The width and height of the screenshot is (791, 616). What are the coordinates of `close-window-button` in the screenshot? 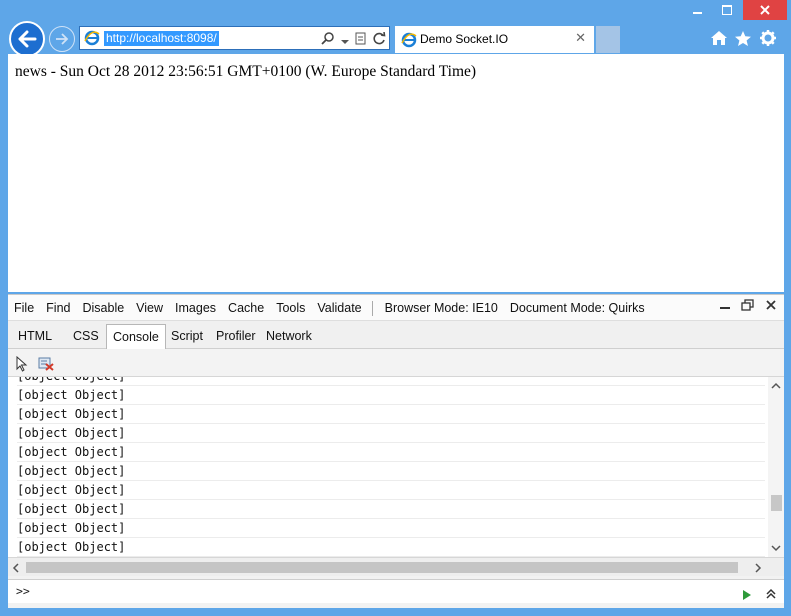 It's located at (765, 10).